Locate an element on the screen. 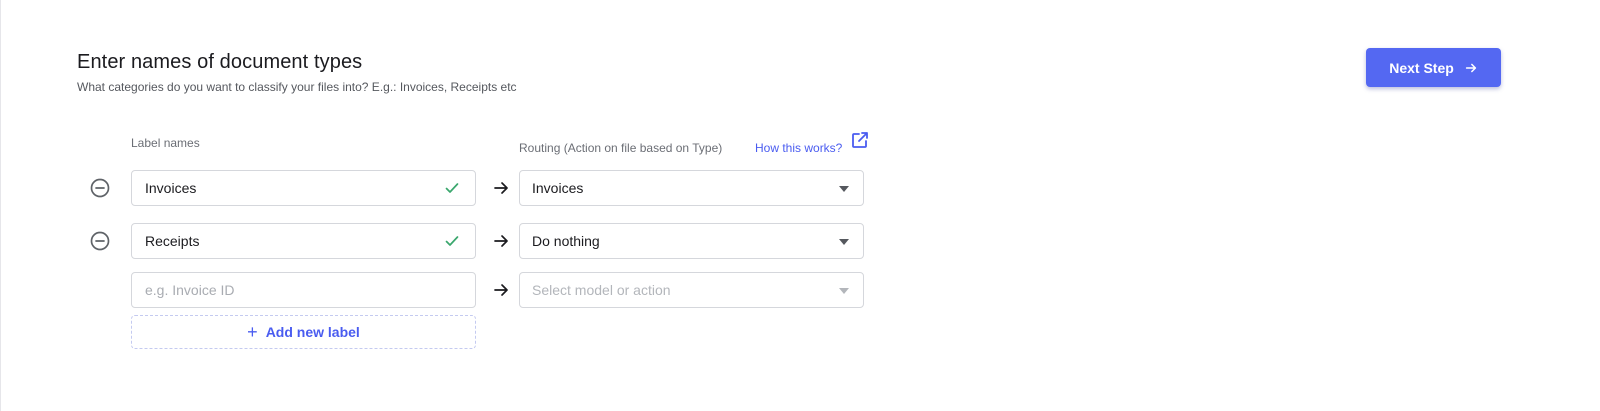  plus-icon: + is located at coordinates (252, 332).